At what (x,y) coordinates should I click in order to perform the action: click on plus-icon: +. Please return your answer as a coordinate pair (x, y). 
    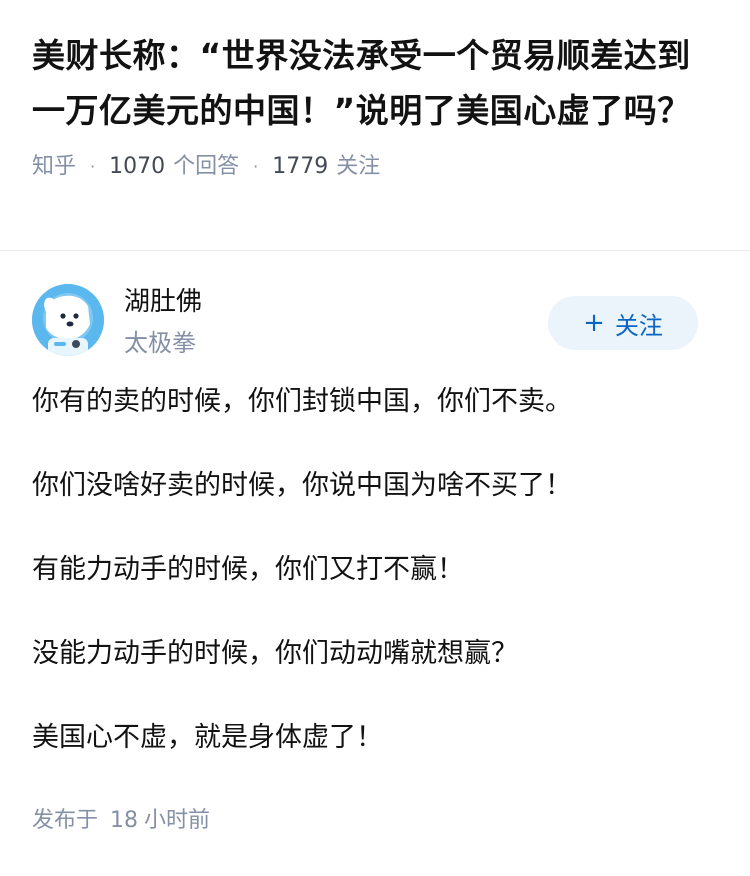
    Looking at the image, I should click on (594, 323).